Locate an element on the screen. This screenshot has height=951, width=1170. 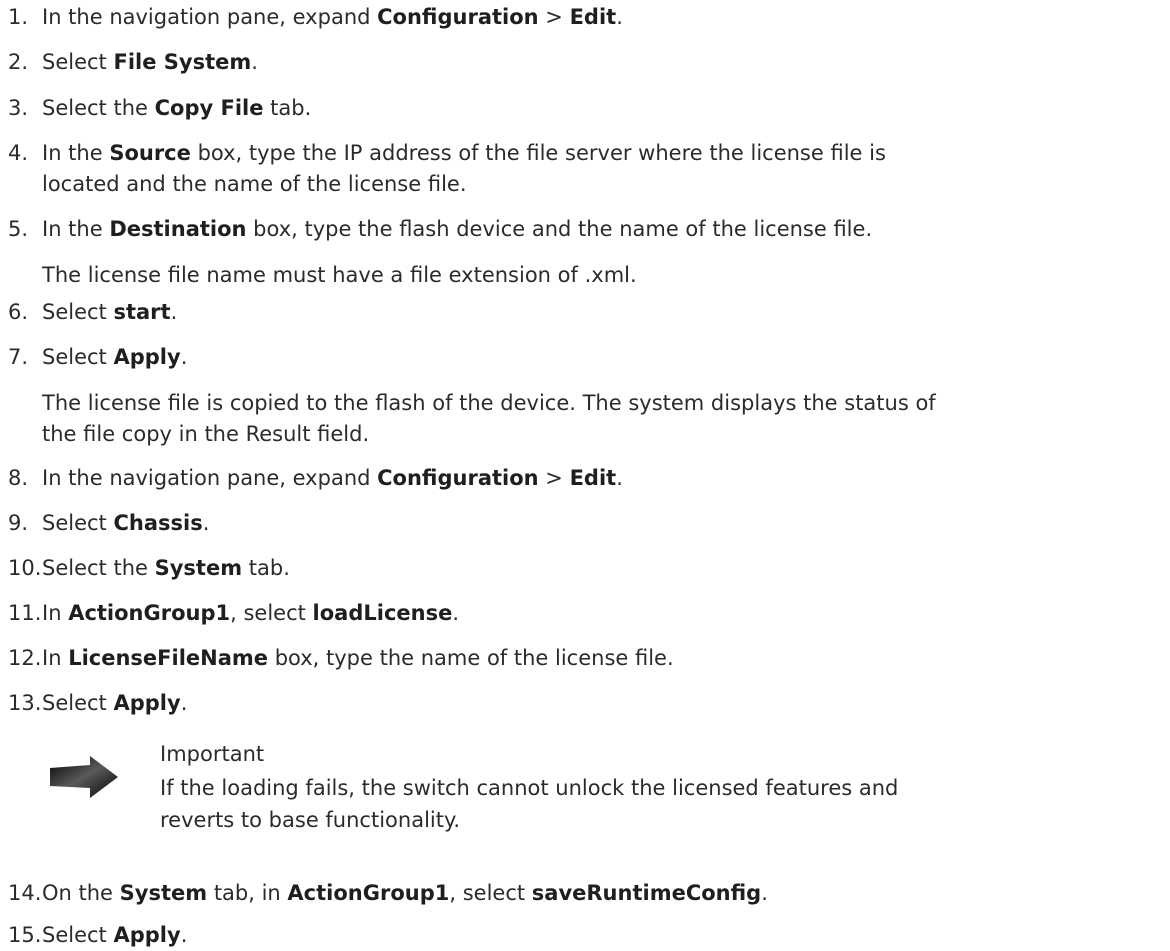
step-number: 2. is located at coordinates (18, 62).